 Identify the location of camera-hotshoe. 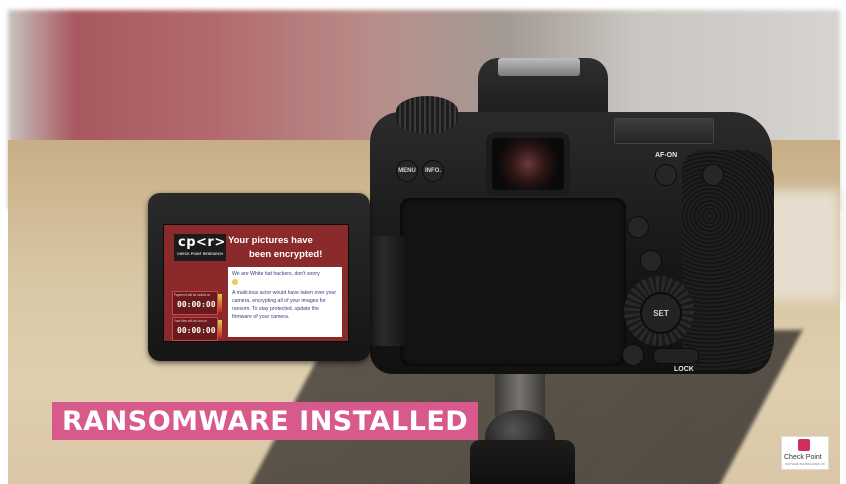
(539, 67).